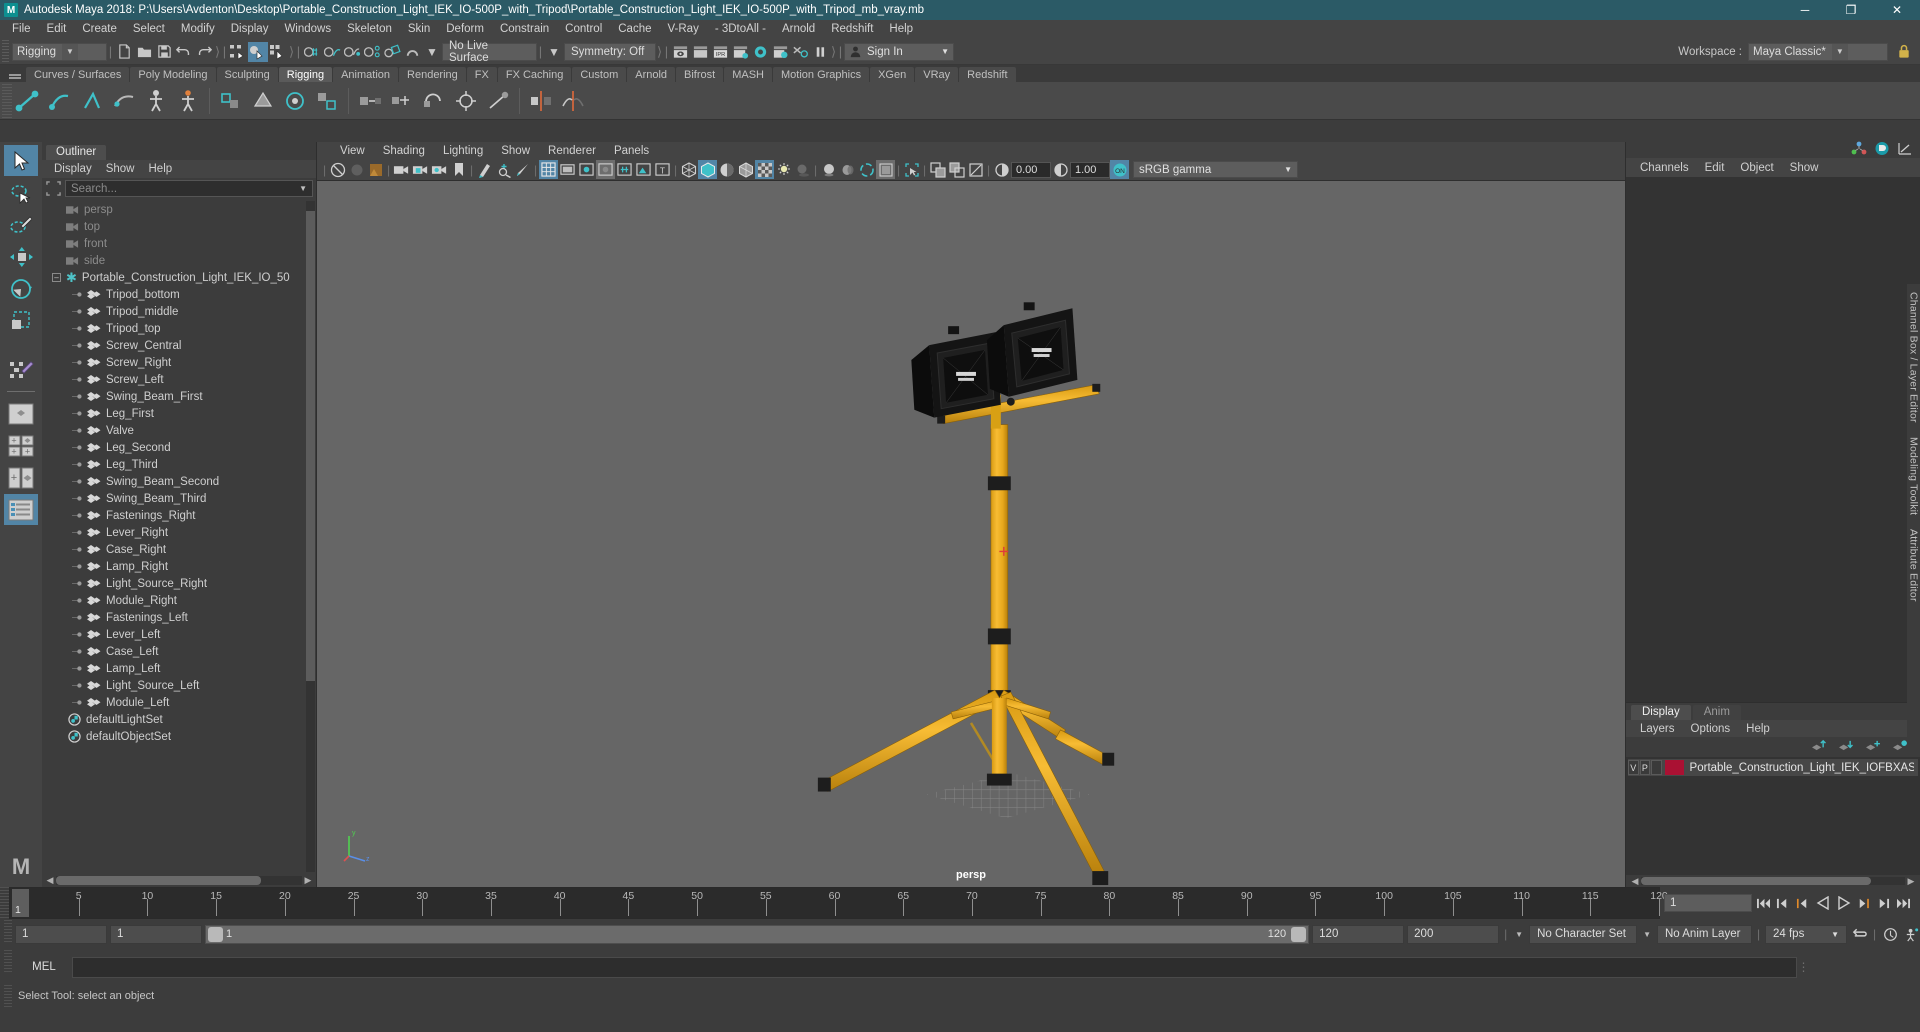 This screenshot has height=1032, width=1920. What do you see at coordinates (28, 101) in the screenshot?
I see `create-joint-icon` at bounding box center [28, 101].